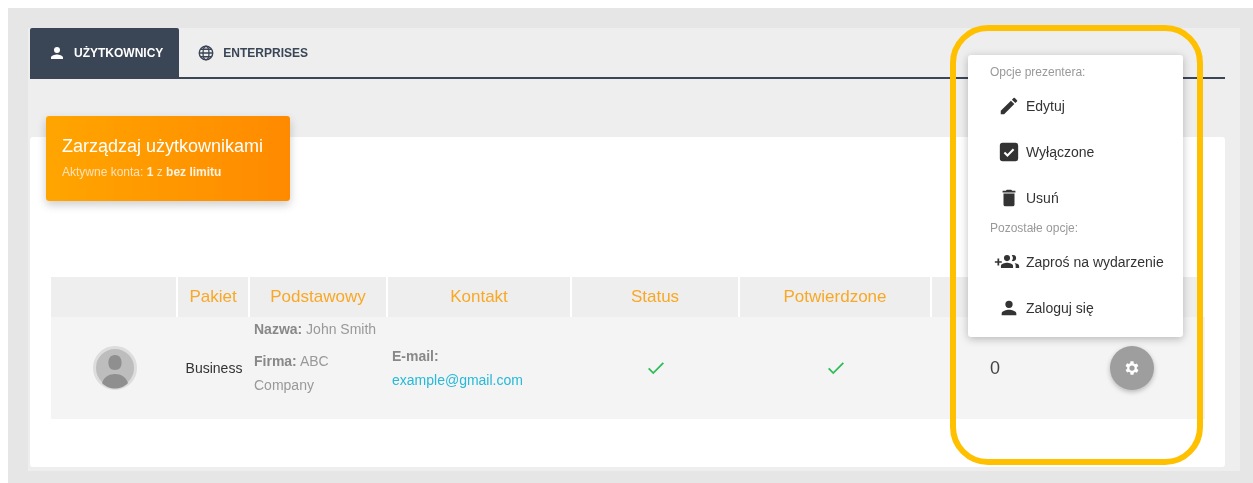 This screenshot has width=1253, height=483. What do you see at coordinates (1038, 73) in the screenshot?
I see `menu-section-heading: Opcje prezentera:` at bounding box center [1038, 73].